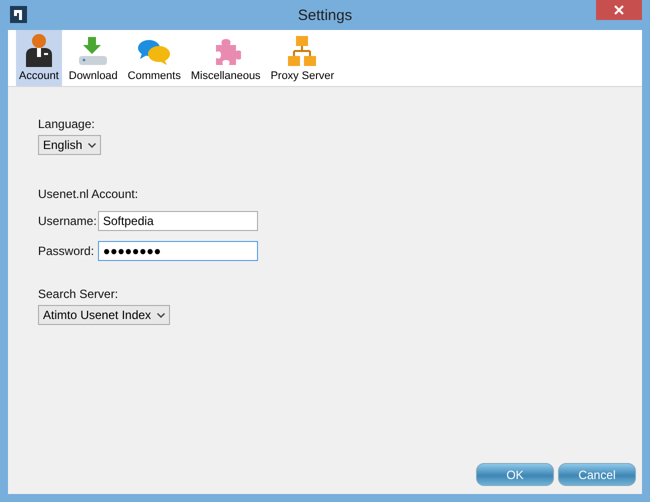  What do you see at coordinates (597, 474) in the screenshot?
I see `dialog-button: Cancel` at bounding box center [597, 474].